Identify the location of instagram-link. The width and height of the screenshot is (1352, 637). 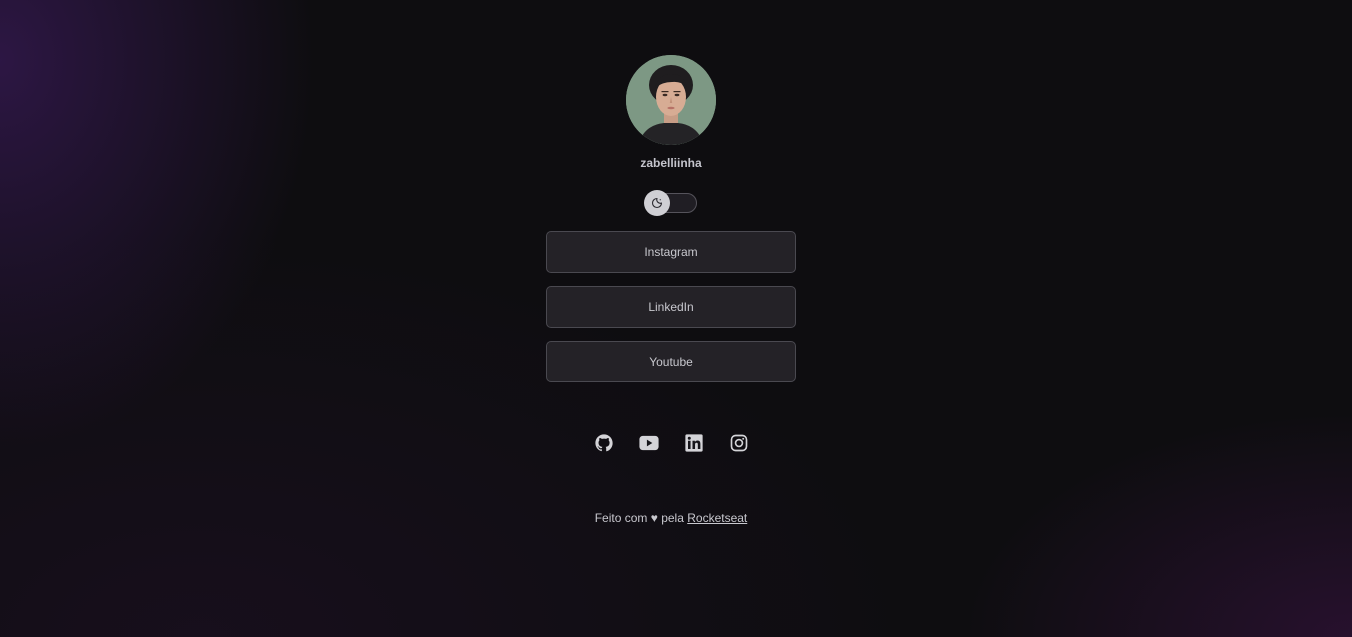
(739, 443).